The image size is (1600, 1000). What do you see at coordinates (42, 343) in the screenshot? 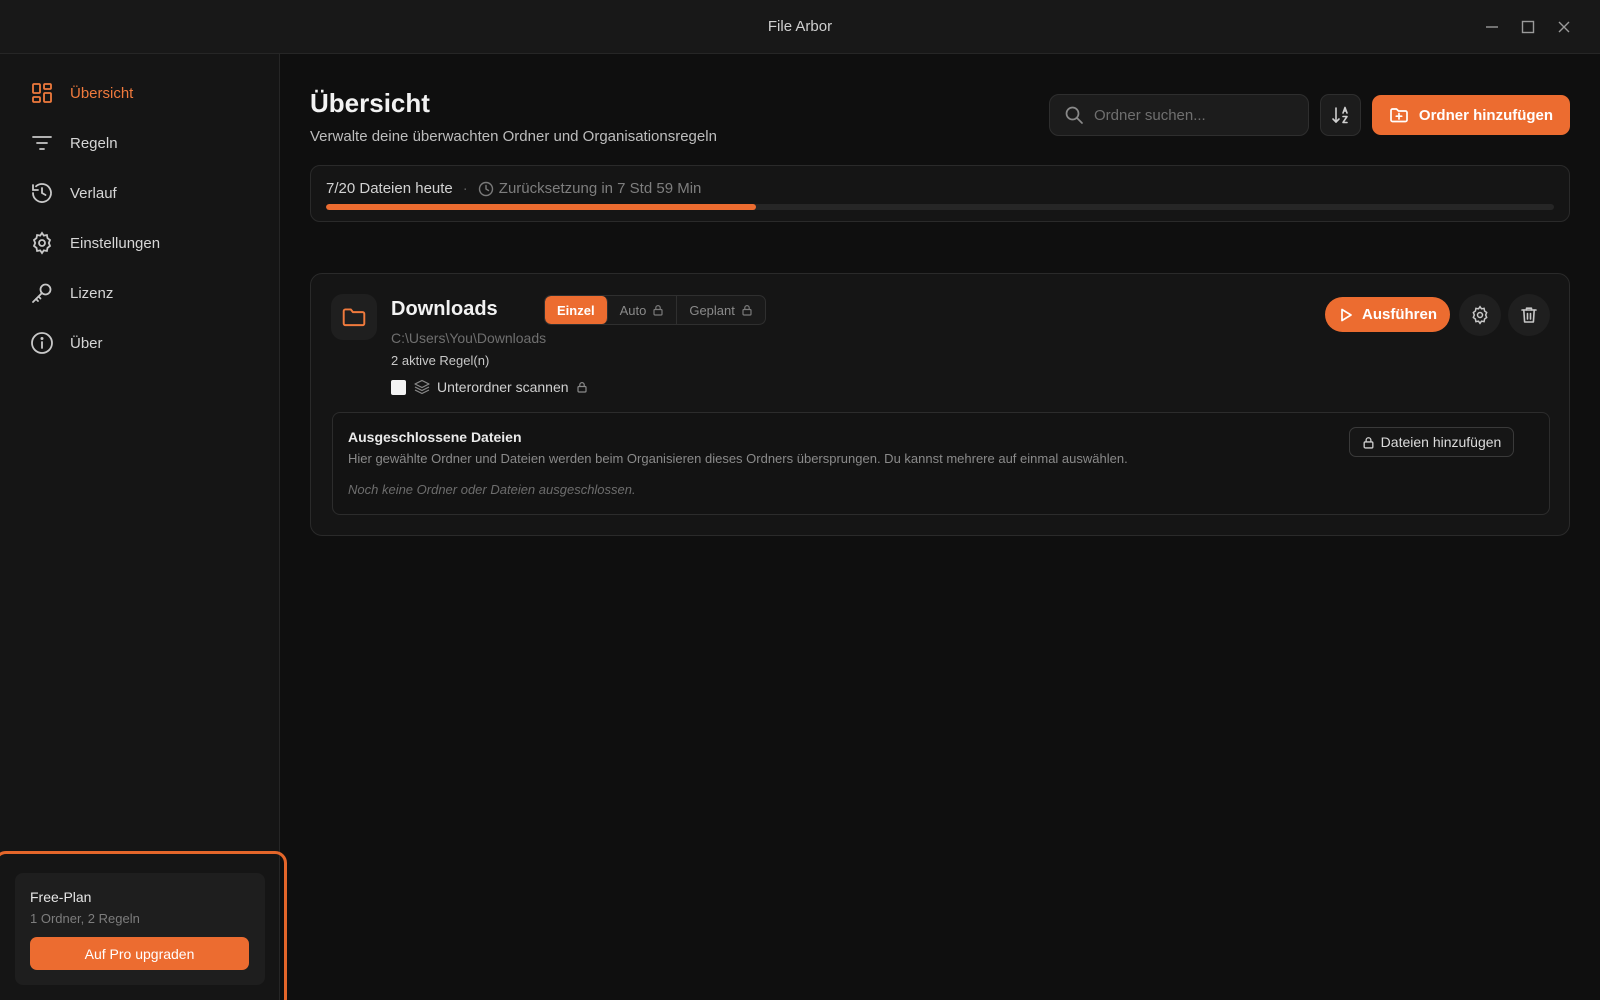
I see `info-icon` at bounding box center [42, 343].